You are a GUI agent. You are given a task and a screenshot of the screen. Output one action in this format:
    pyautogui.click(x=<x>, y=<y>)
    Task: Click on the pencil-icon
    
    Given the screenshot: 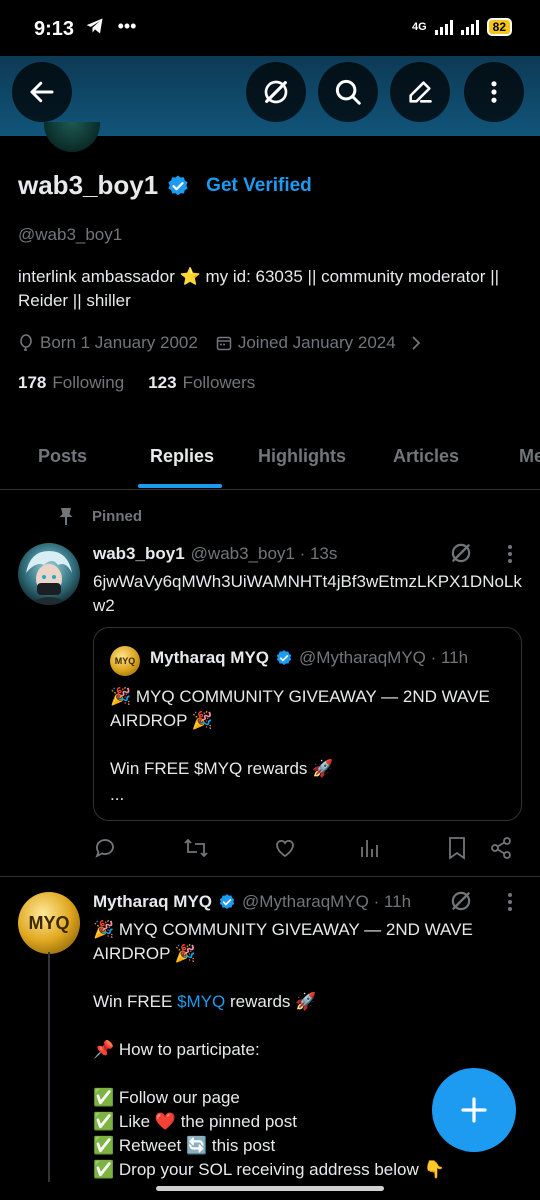 What is the action you would take?
    pyautogui.click(x=420, y=92)
    